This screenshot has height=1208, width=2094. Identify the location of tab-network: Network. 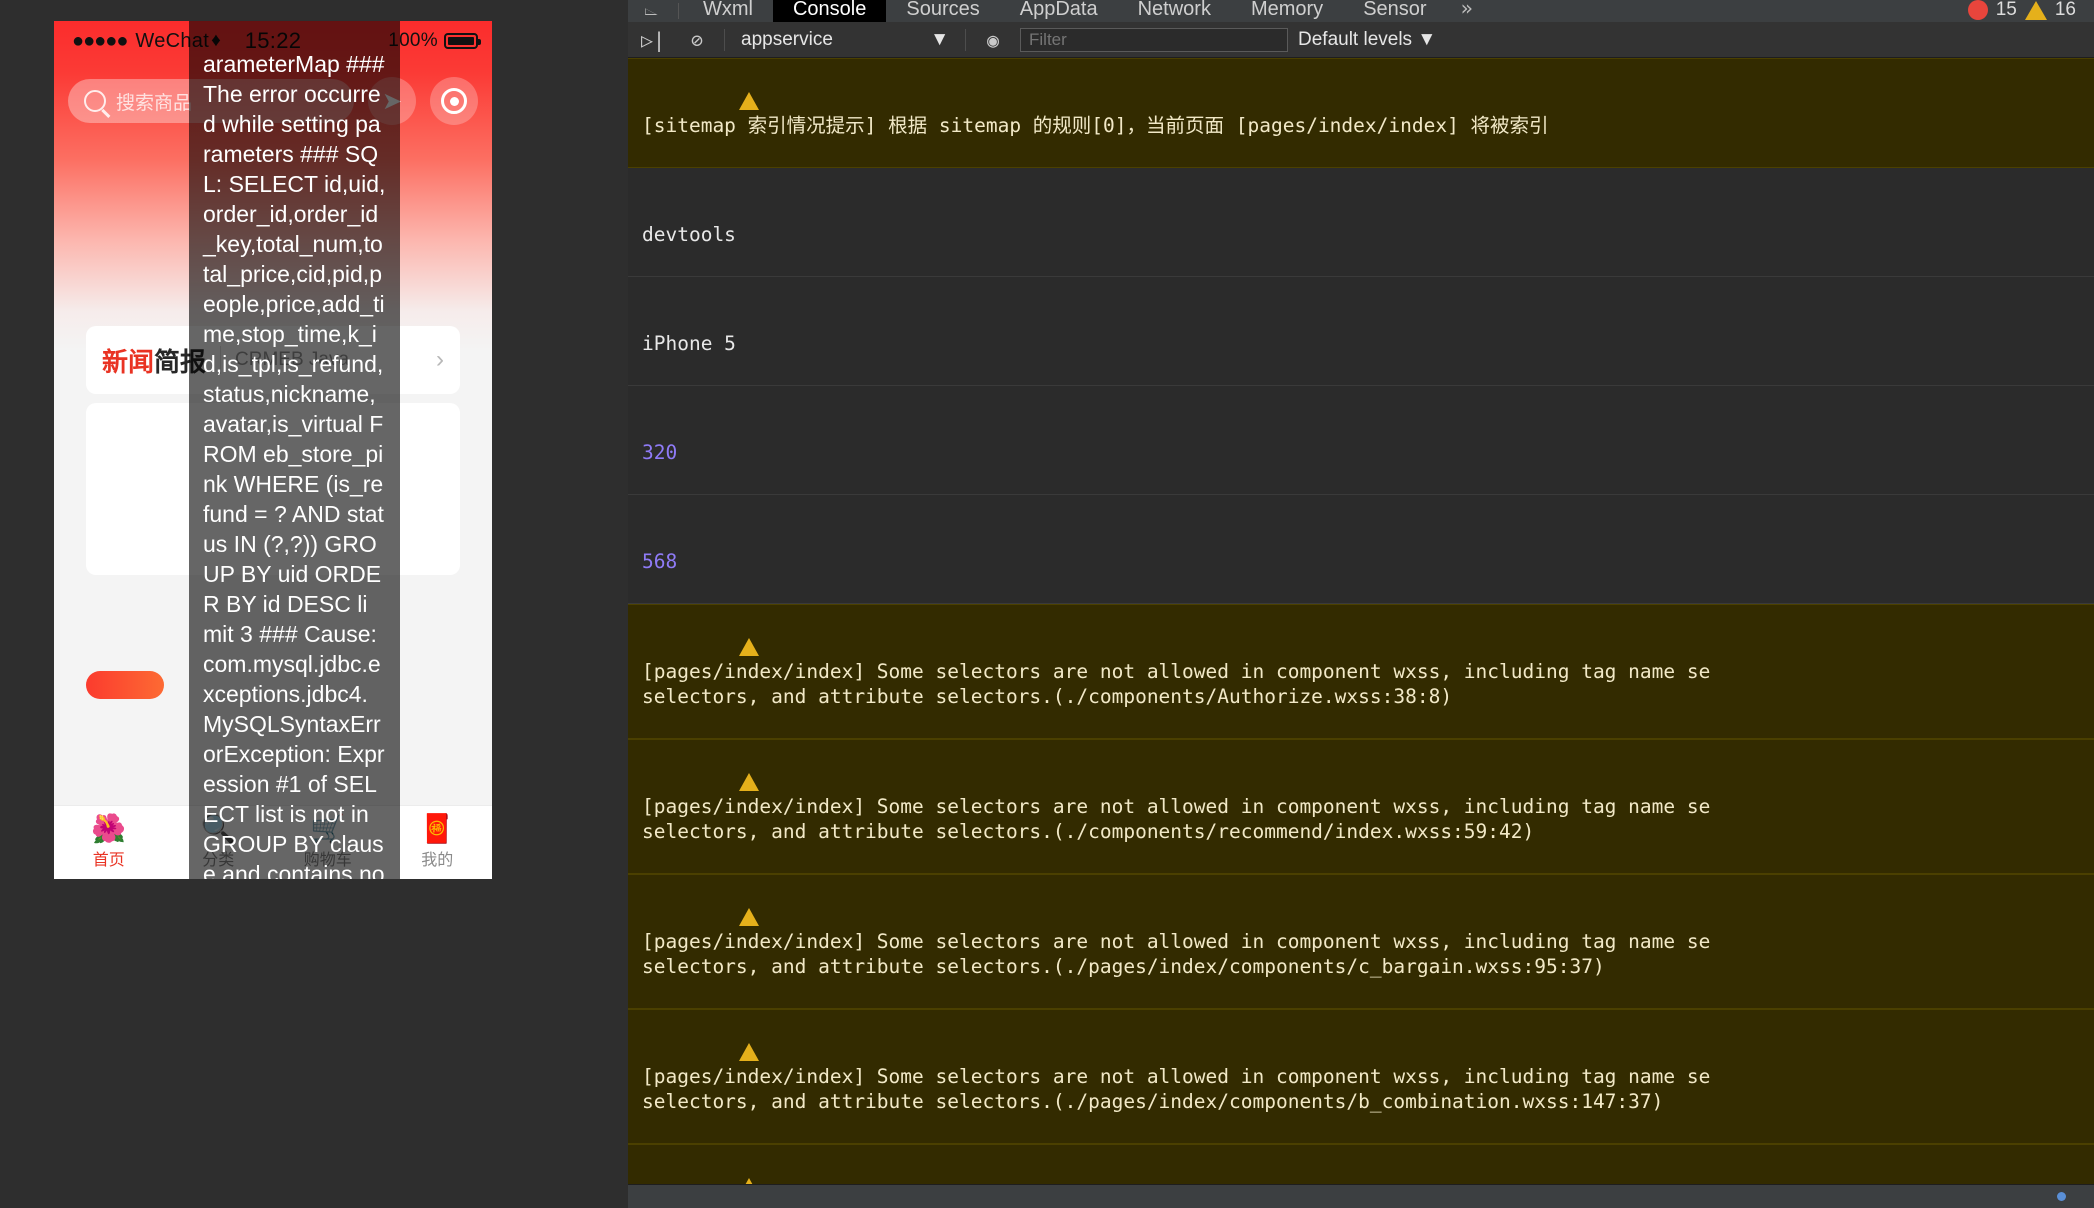
(1174, 11).